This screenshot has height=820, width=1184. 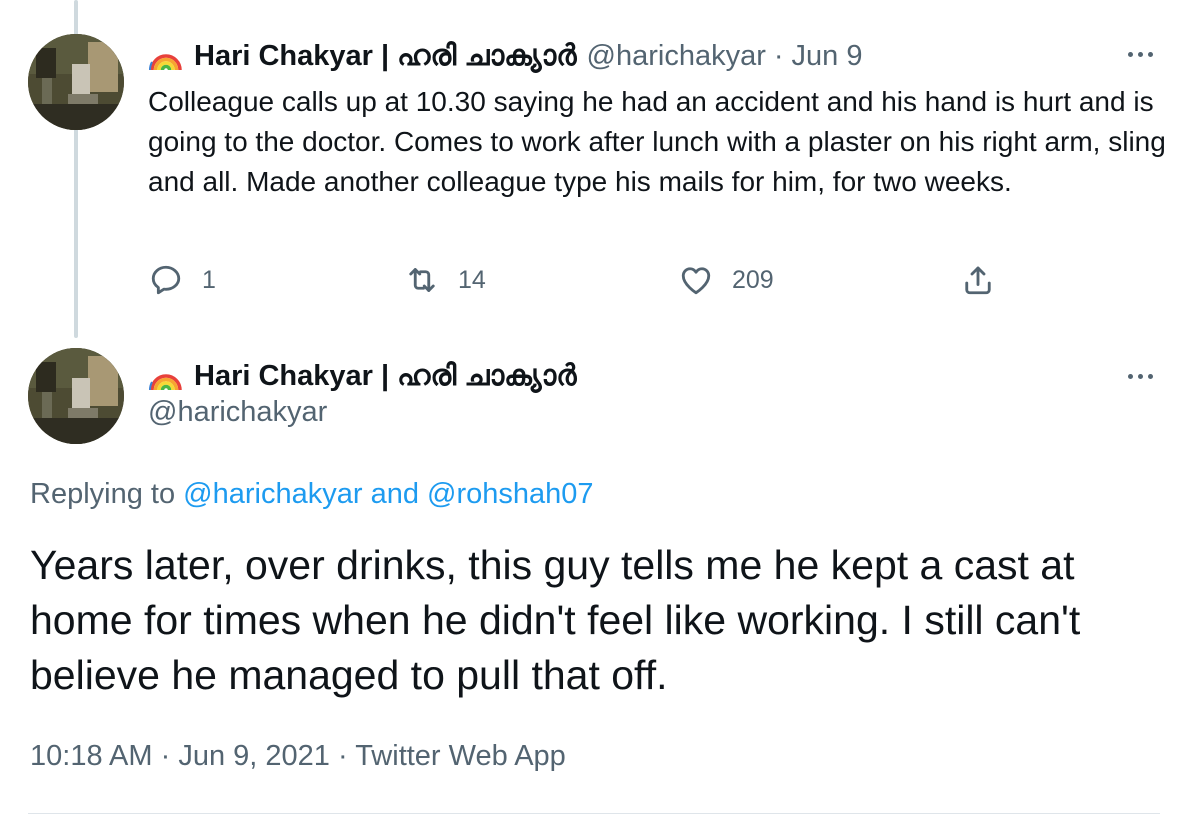 I want to click on like-count: 209, so click(x=753, y=279).